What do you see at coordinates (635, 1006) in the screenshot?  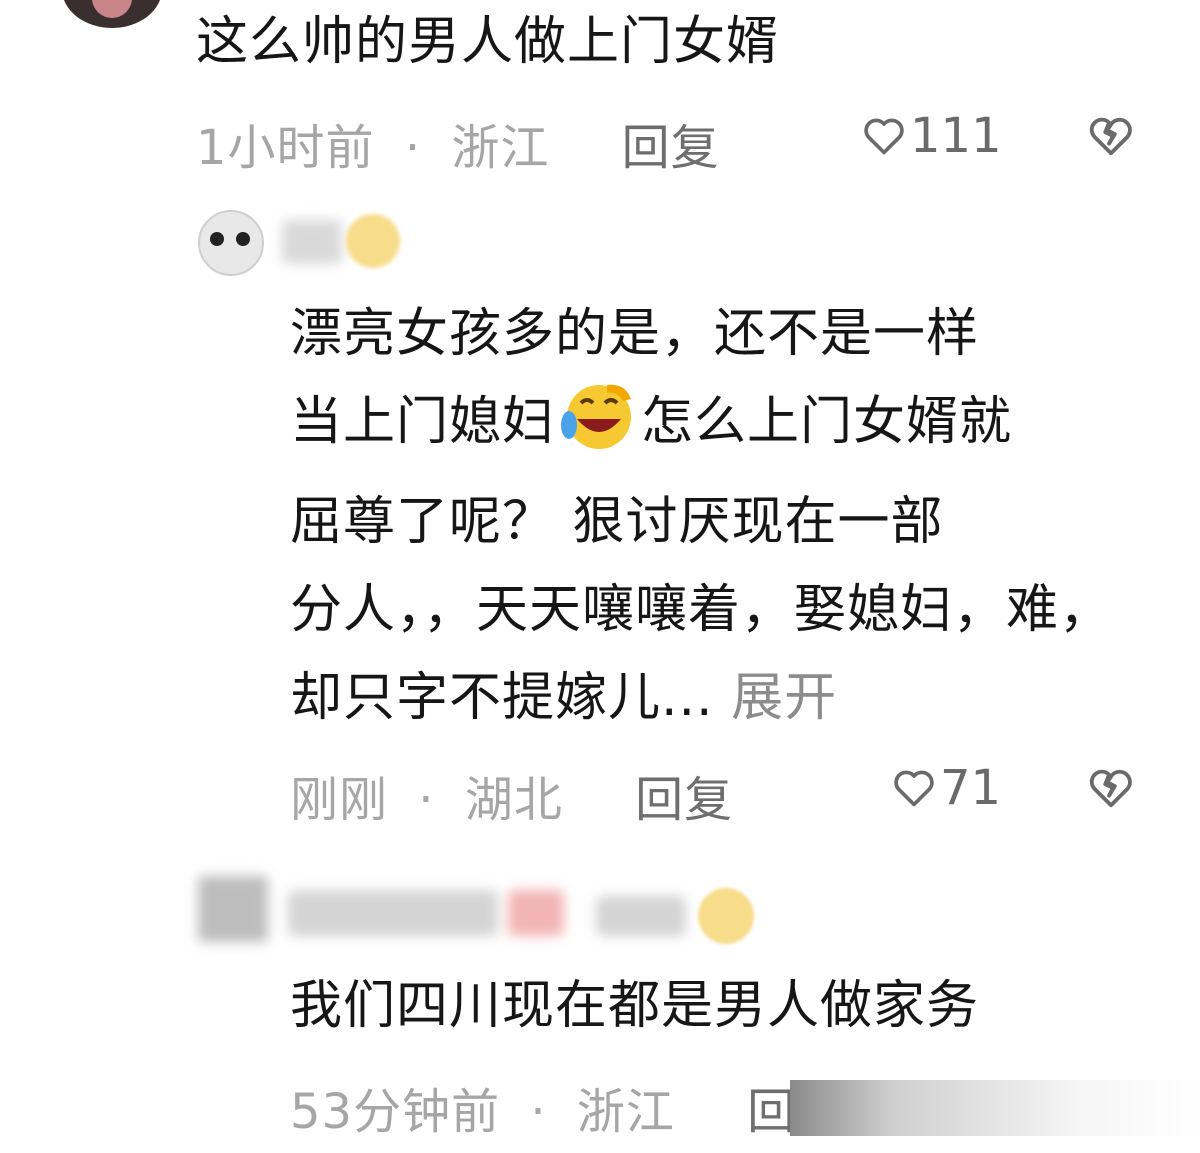 I see `comment-text: 我们四川现在都是男人做家务` at bounding box center [635, 1006].